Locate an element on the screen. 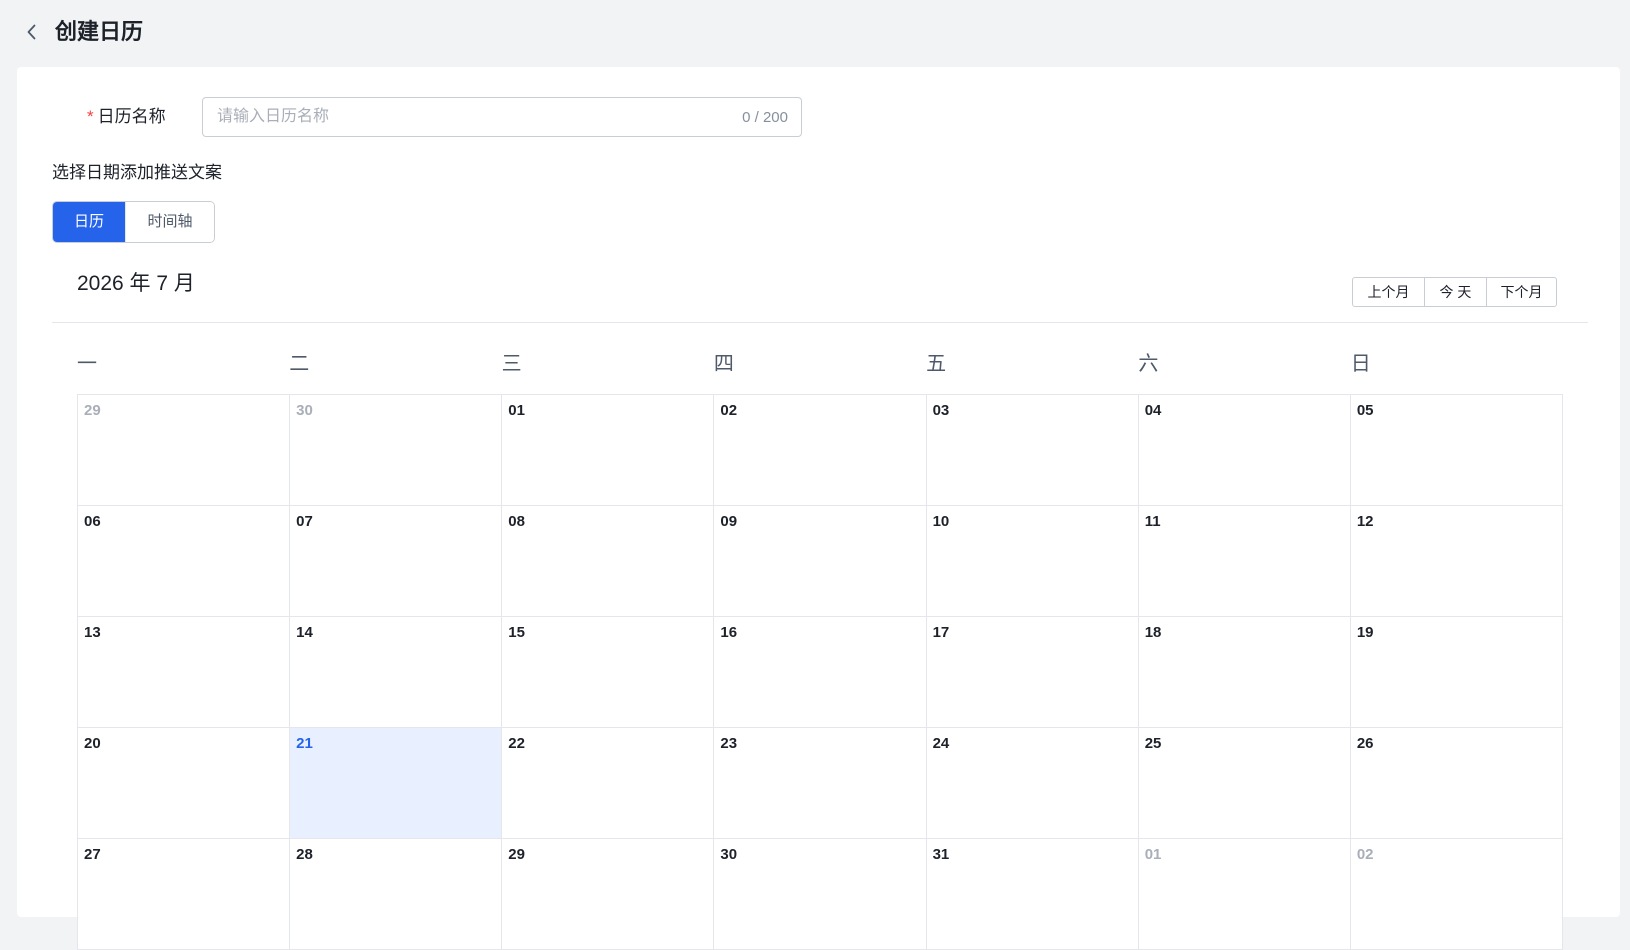  day-number: 11 is located at coordinates (1152, 521).